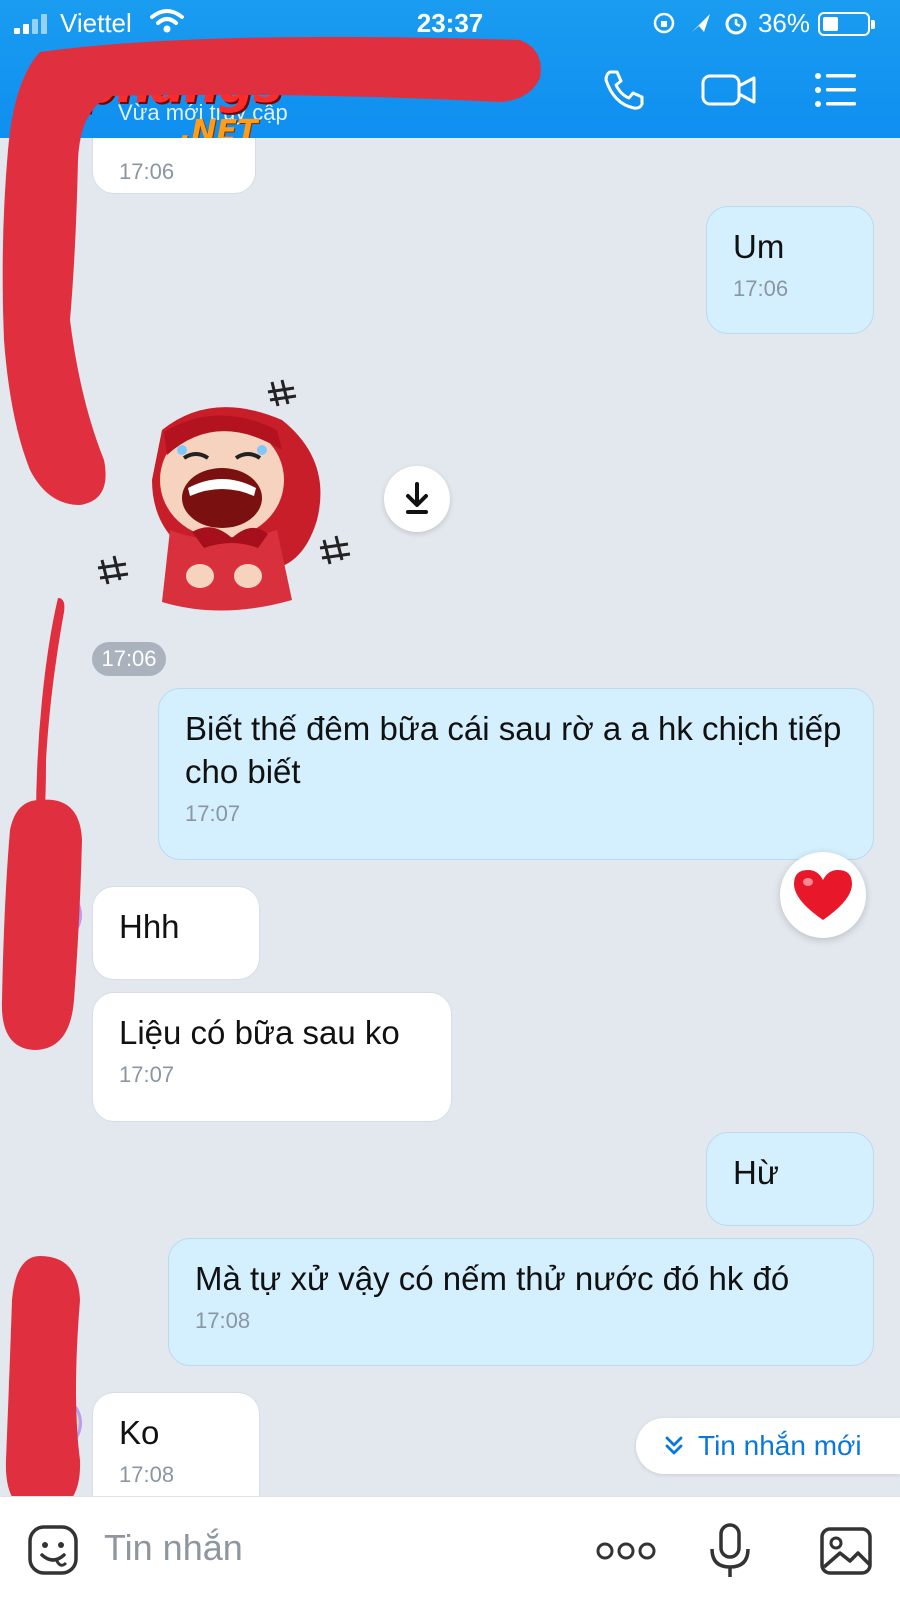  What do you see at coordinates (129, 659) in the screenshot?
I see `sticker-time-chip: 17:06` at bounding box center [129, 659].